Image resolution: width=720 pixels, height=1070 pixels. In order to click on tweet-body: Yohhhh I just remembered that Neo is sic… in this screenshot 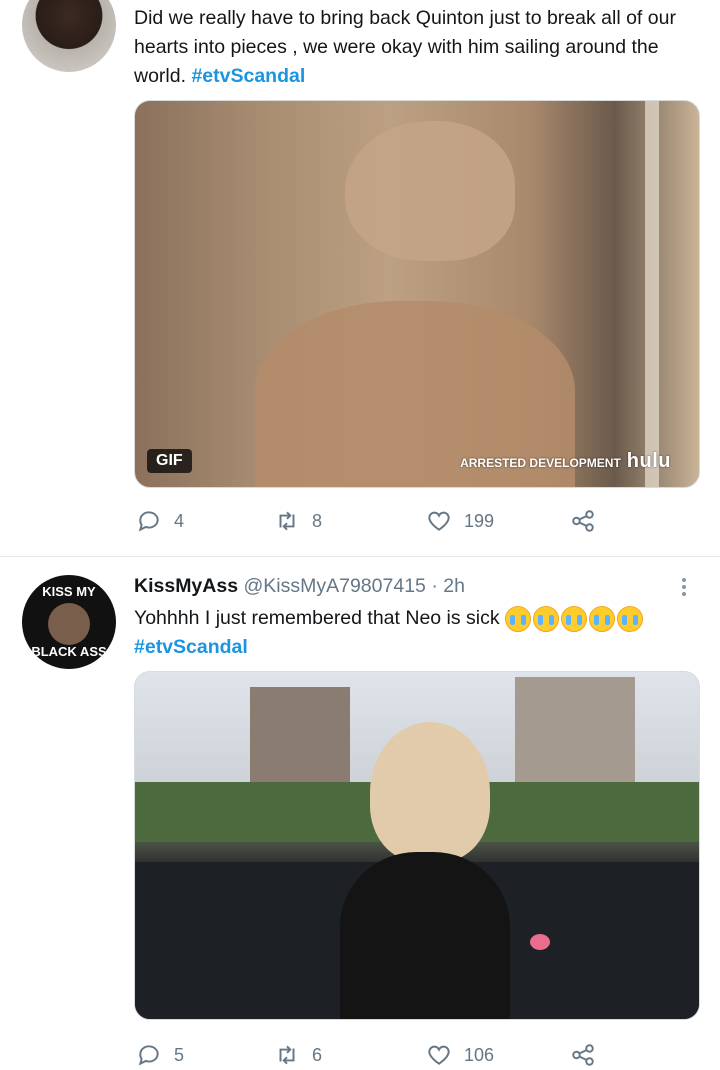, I will do `click(317, 618)`.